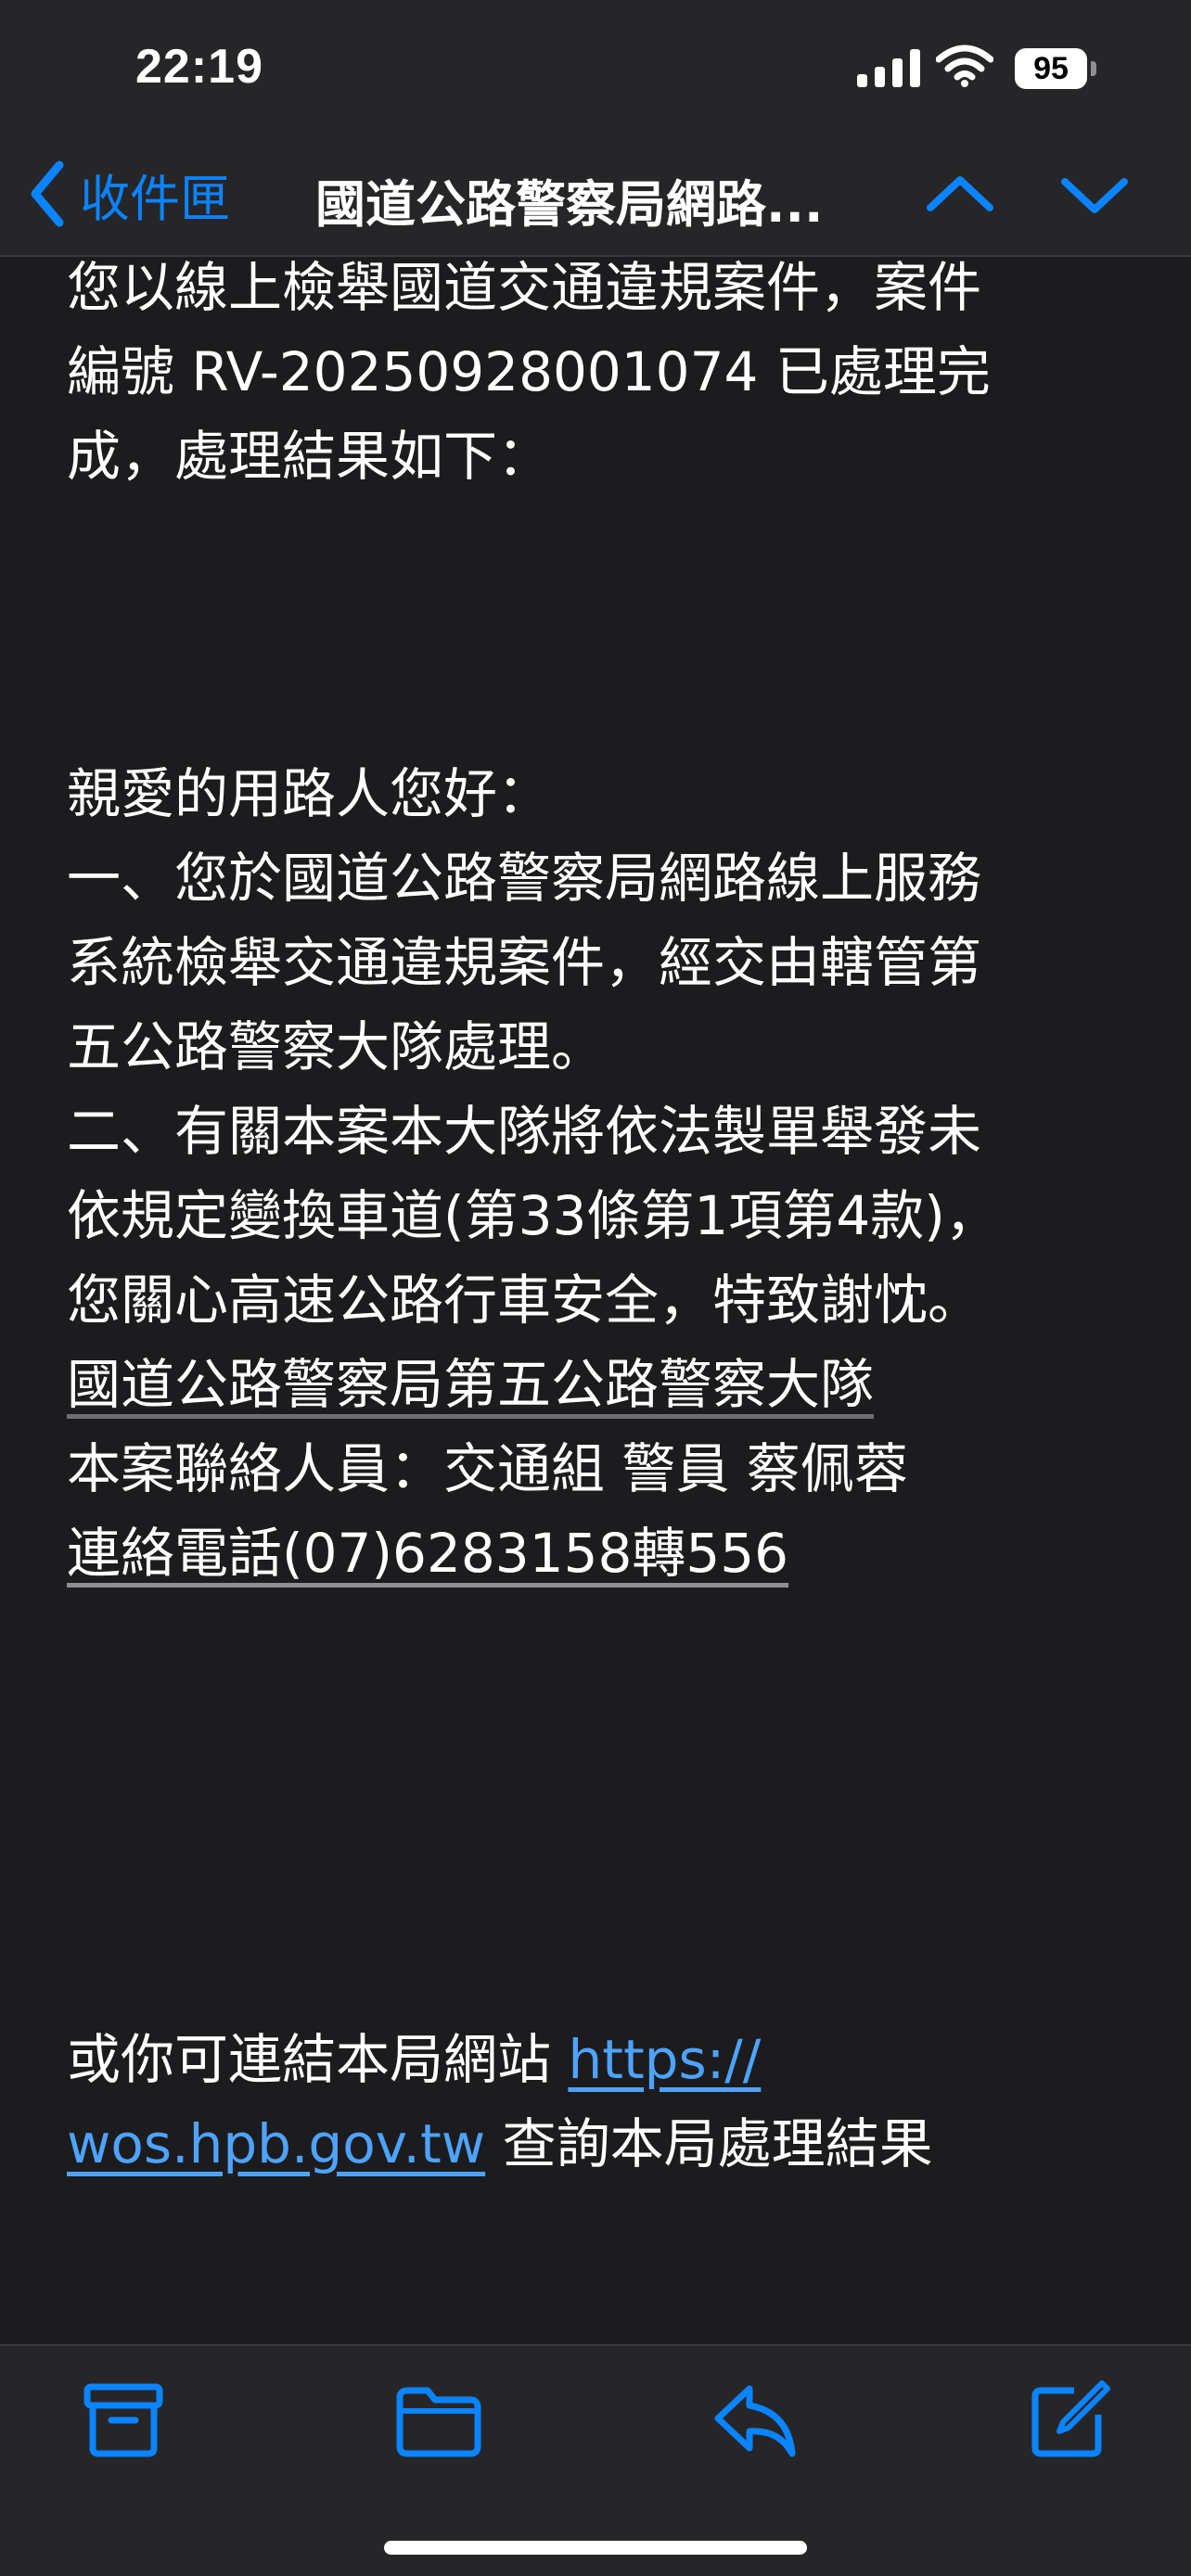 This screenshot has width=1191, height=2576. Describe the element at coordinates (664, 2059) in the screenshot. I see `website-link-part-1: https://` at that location.